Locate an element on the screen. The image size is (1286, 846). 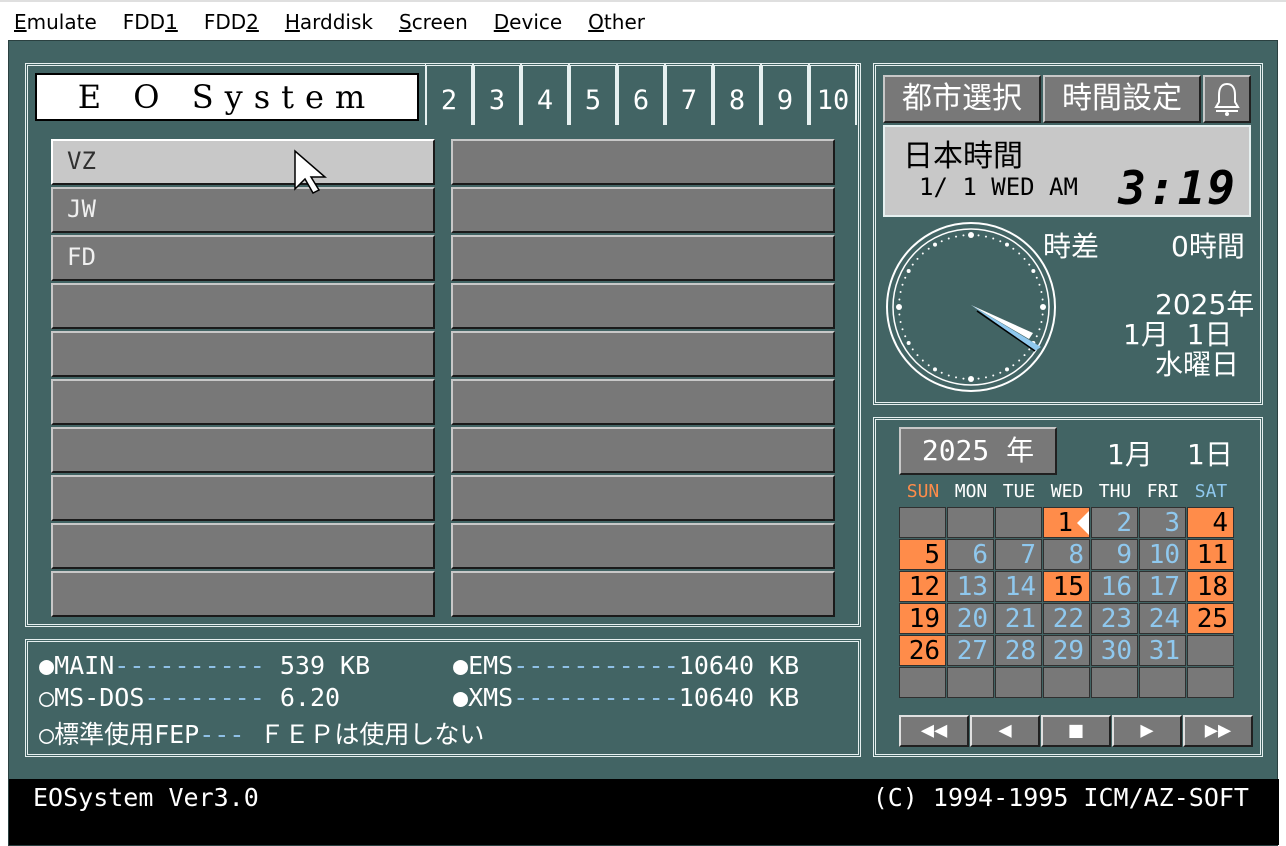
tab-page-10: 10 is located at coordinates (833, 94).